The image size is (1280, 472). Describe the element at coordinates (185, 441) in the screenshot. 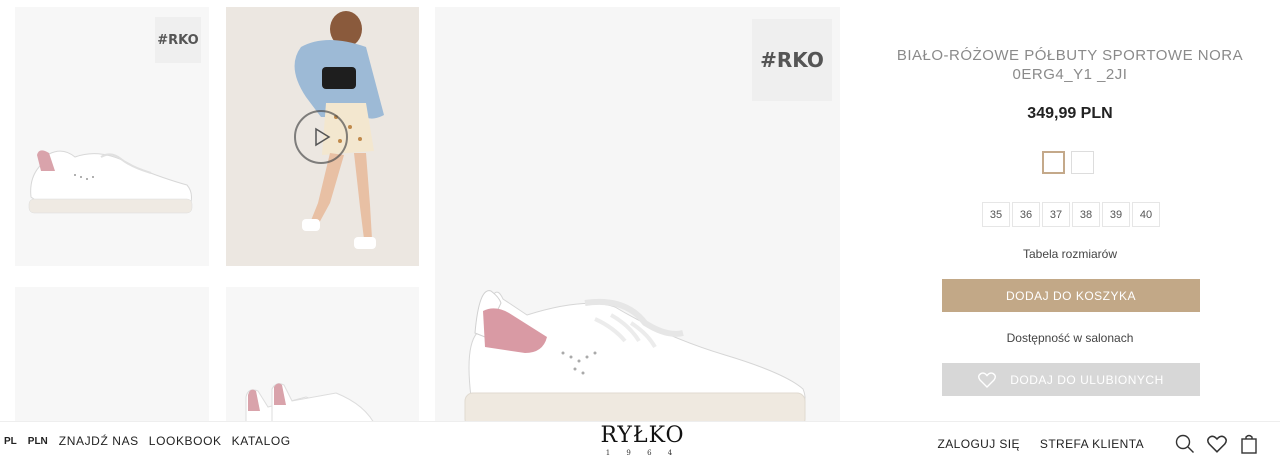

I see `lookbook-link: LOOKBOOK` at that location.